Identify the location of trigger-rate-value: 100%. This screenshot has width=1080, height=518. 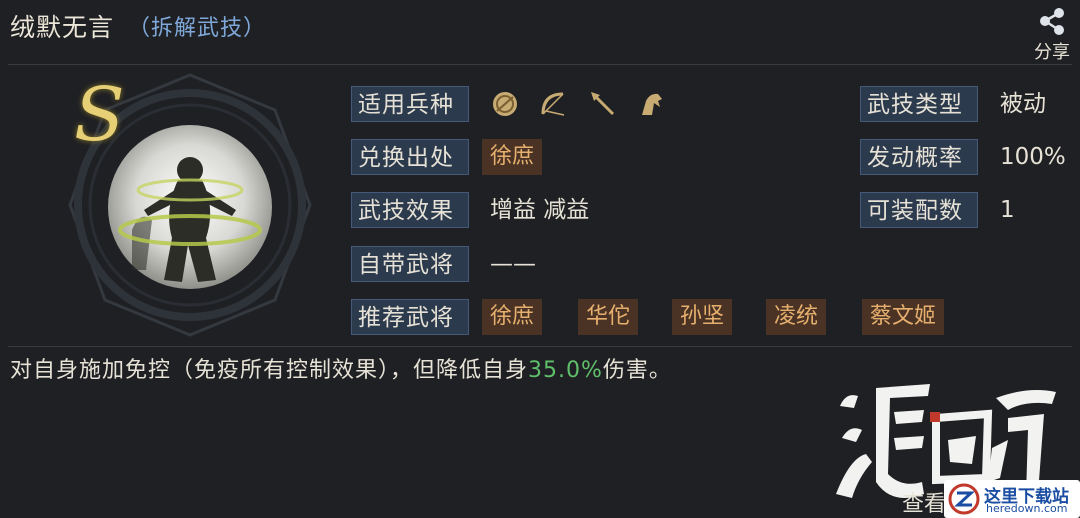
(1033, 157).